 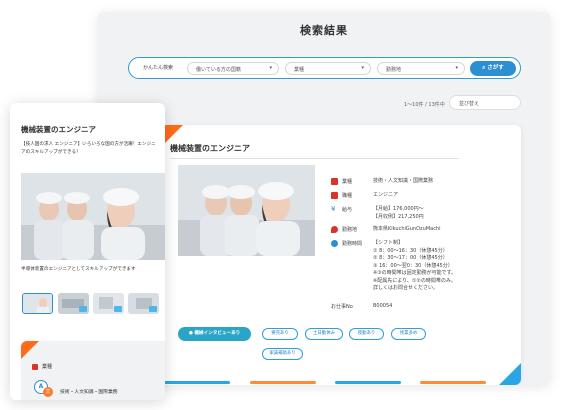 What do you see at coordinates (324, 30) in the screenshot?
I see `page-title: 検索結果` at bounding box center [324, 30].